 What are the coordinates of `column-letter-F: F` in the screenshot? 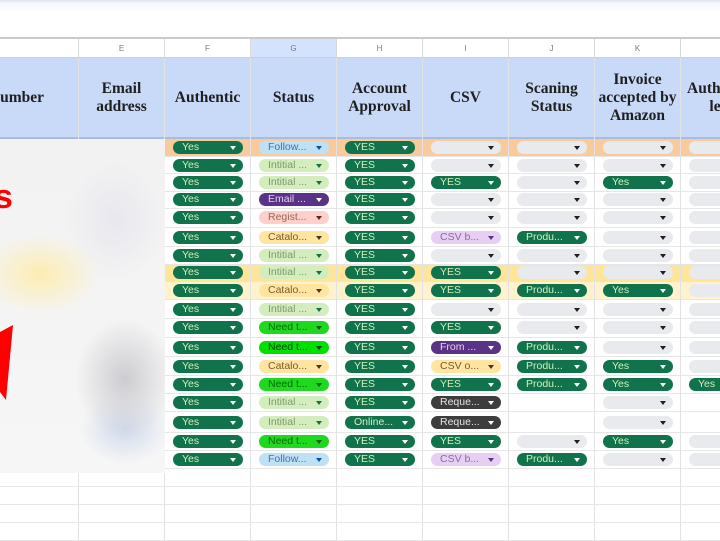 It's located at (208, 48).